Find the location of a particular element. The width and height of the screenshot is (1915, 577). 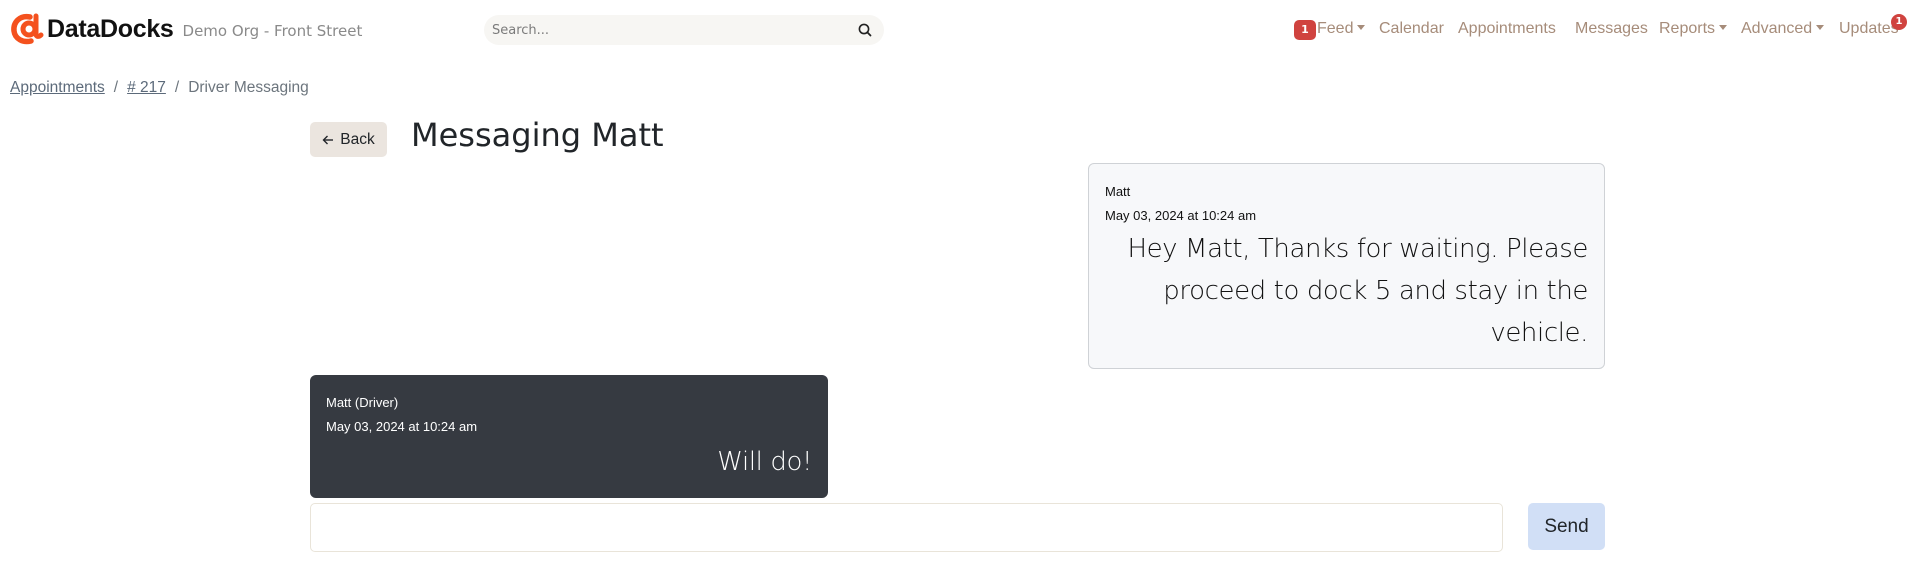

breadcrumb-appointments: Appointments is located at coordinates (57, 87).